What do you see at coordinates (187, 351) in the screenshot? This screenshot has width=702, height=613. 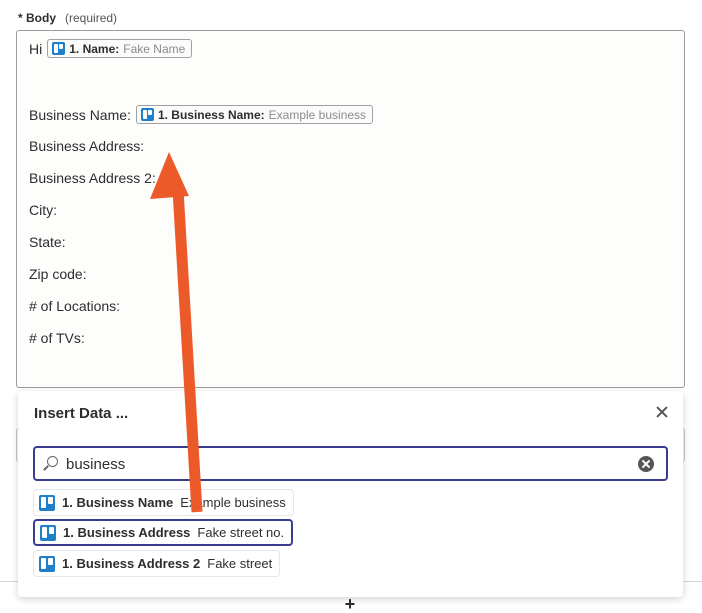 I see `arrow-shaft` at bounding box center [187, 351].